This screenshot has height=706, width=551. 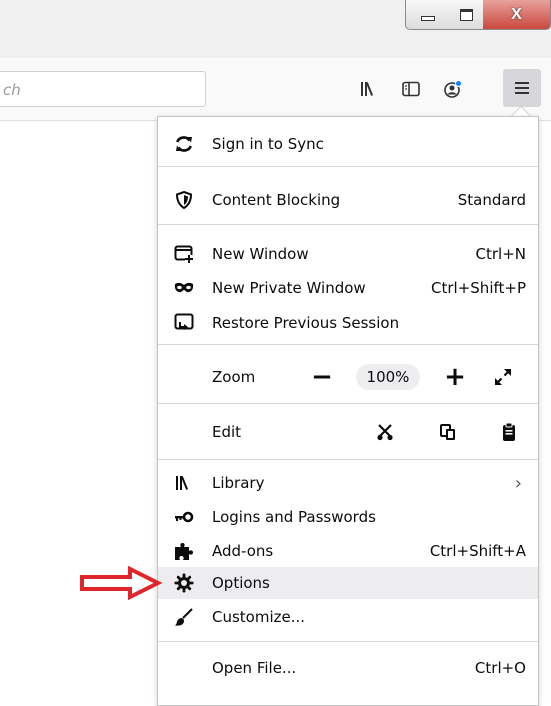 I want to click on fullscreen-icon, so click(x=503, y=377).